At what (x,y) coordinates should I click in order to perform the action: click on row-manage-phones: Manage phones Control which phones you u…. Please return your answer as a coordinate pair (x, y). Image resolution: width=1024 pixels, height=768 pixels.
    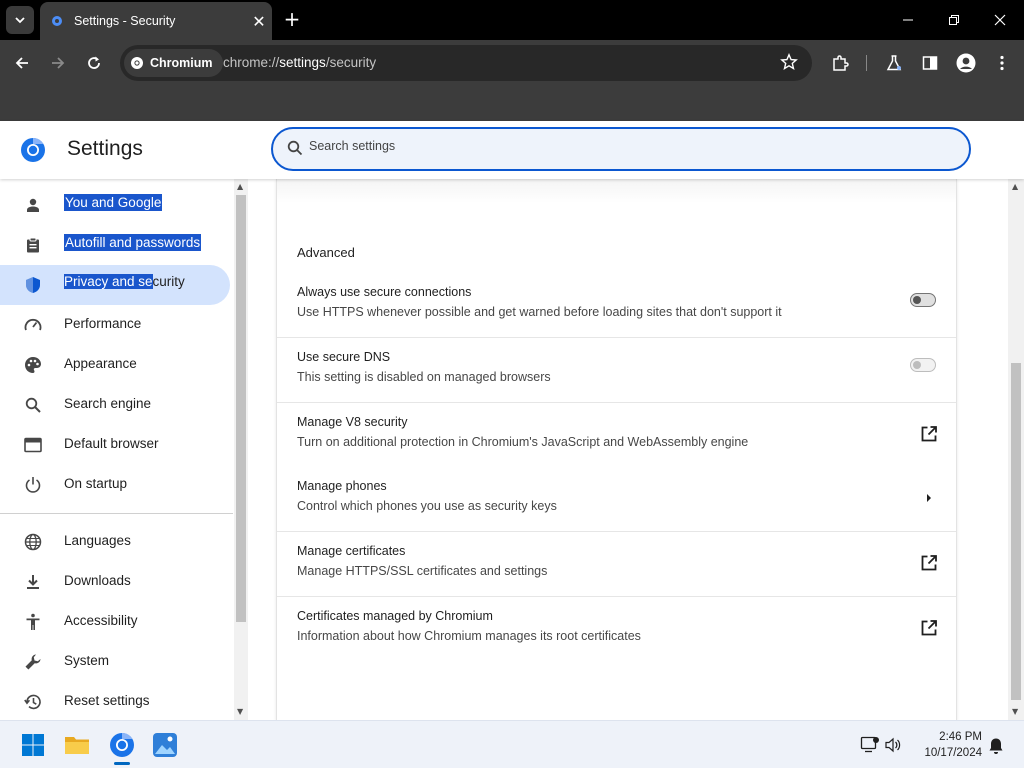
    Looking at the image, I should click on (616, 499).